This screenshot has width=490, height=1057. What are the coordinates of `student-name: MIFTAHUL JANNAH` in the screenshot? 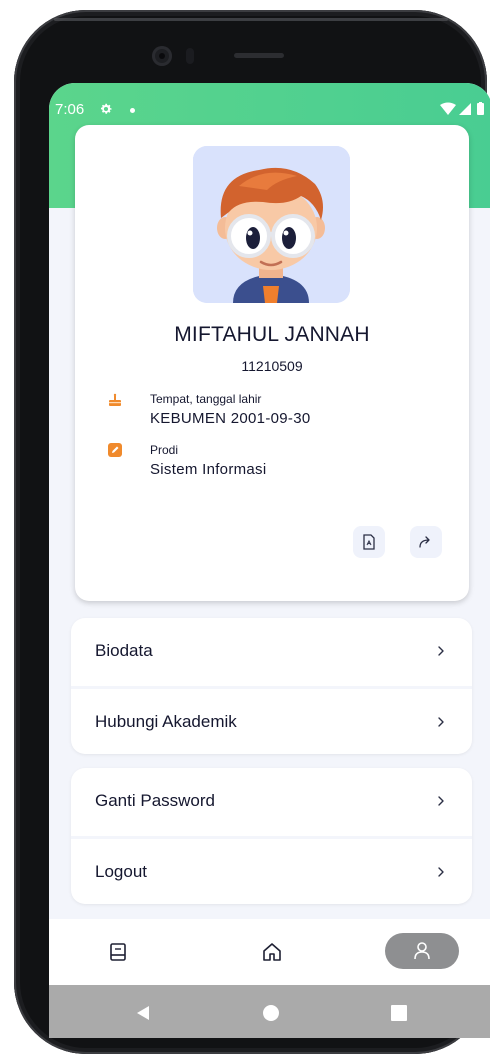 It's located at (272, 334).